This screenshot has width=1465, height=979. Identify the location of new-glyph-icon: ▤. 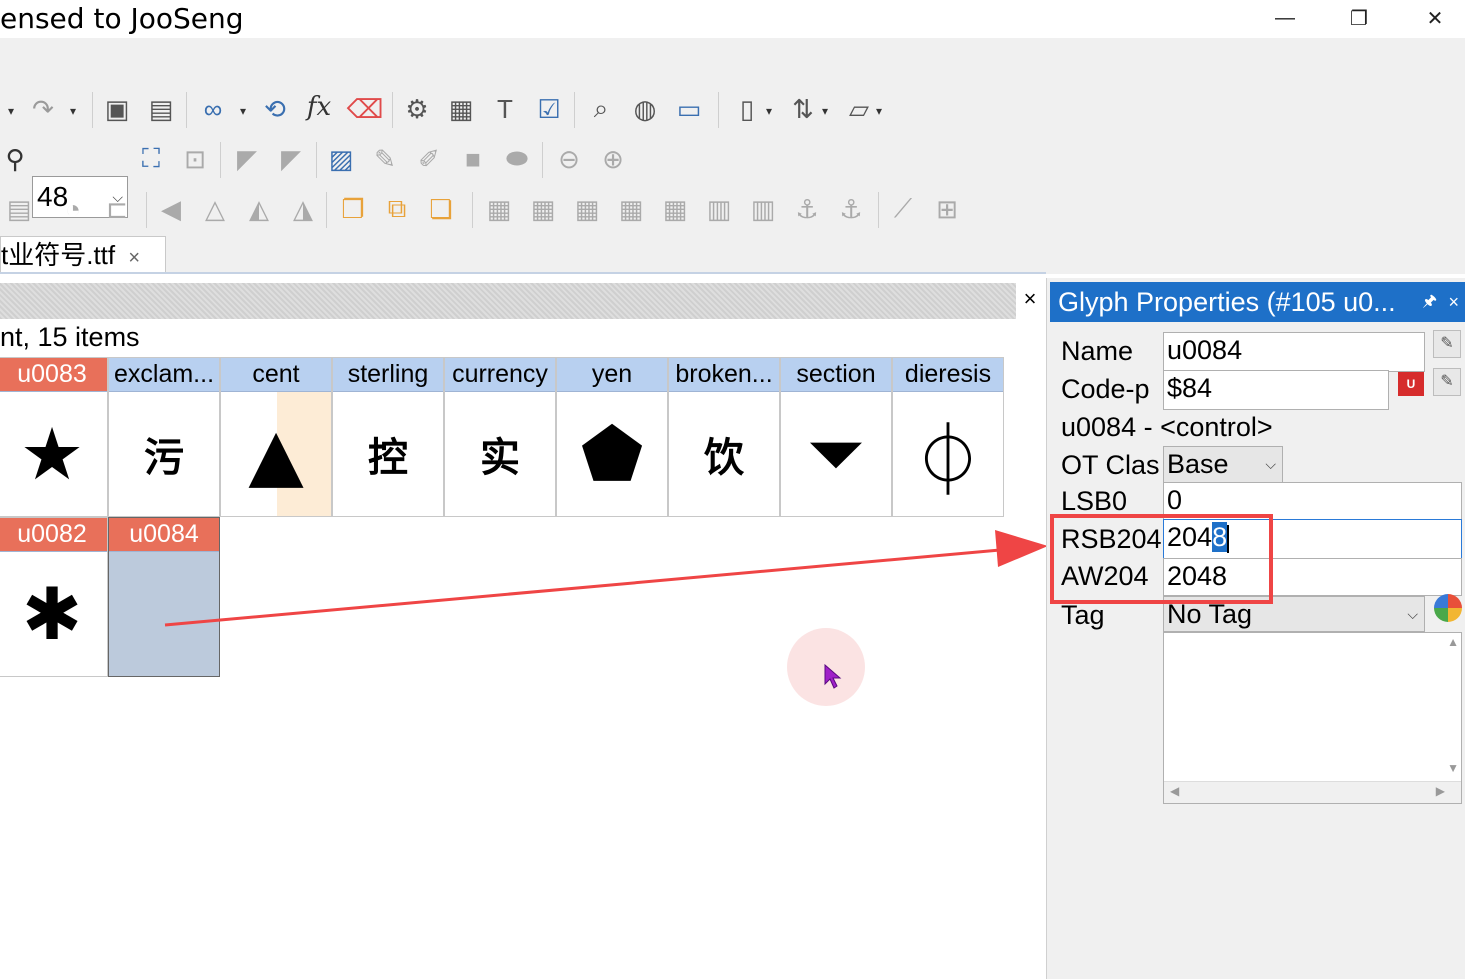
(161, 109).